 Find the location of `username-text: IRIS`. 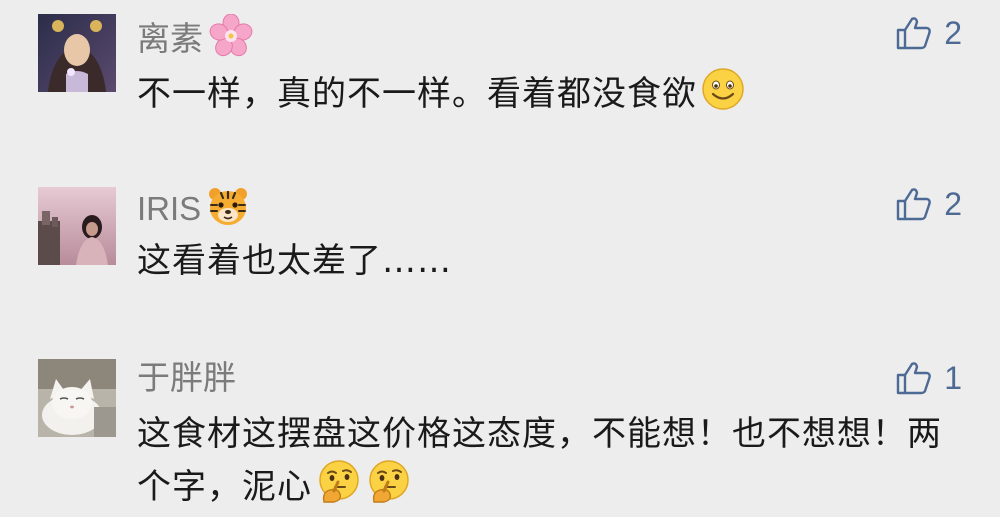

username-text: IRIS is located at coordinates (169, 208).